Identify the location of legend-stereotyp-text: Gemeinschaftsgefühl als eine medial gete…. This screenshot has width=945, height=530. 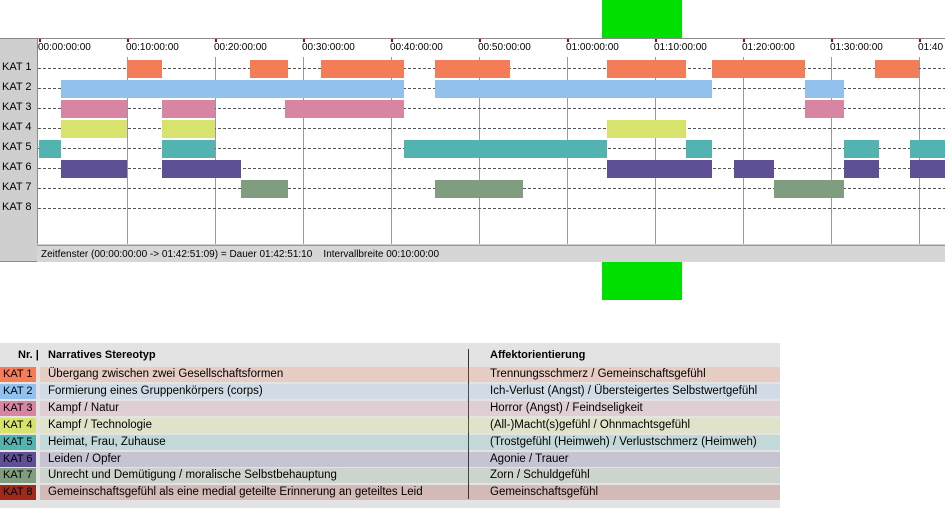
(235, 492).